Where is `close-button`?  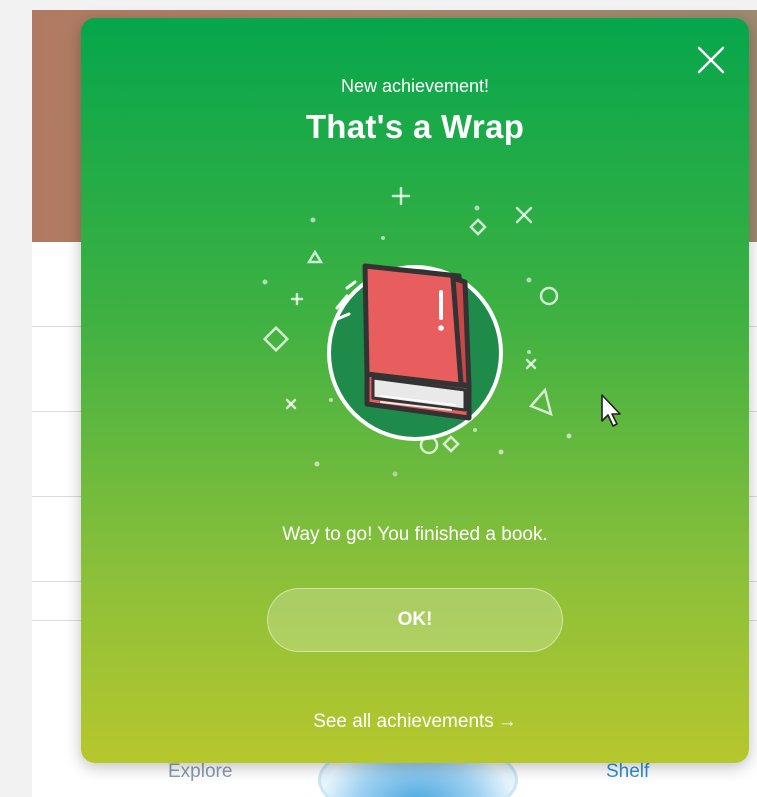
close-button is located at coordinates (711, 60).